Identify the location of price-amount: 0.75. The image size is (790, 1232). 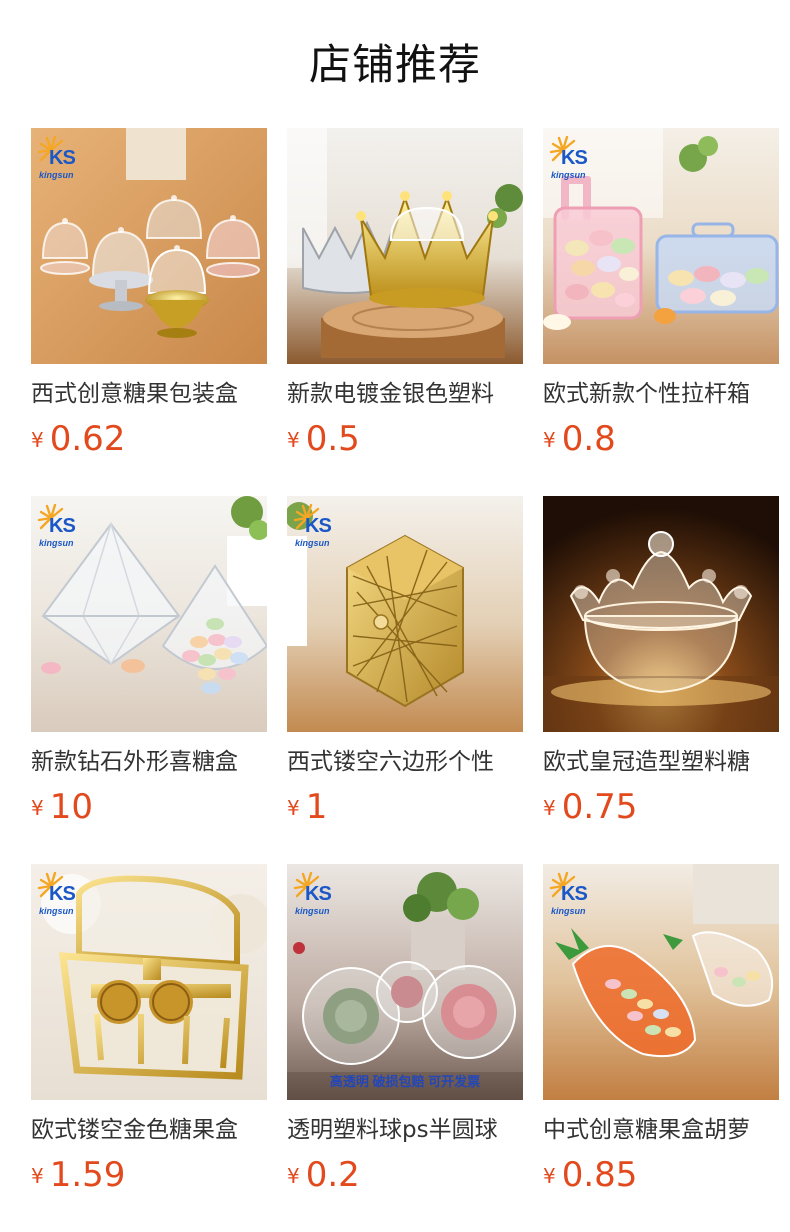
(599, 807).